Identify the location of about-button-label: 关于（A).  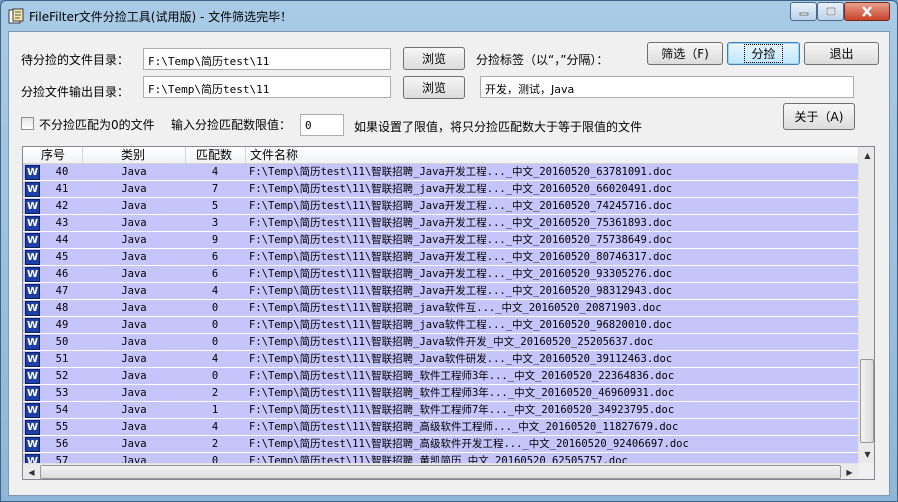
(819, 117).